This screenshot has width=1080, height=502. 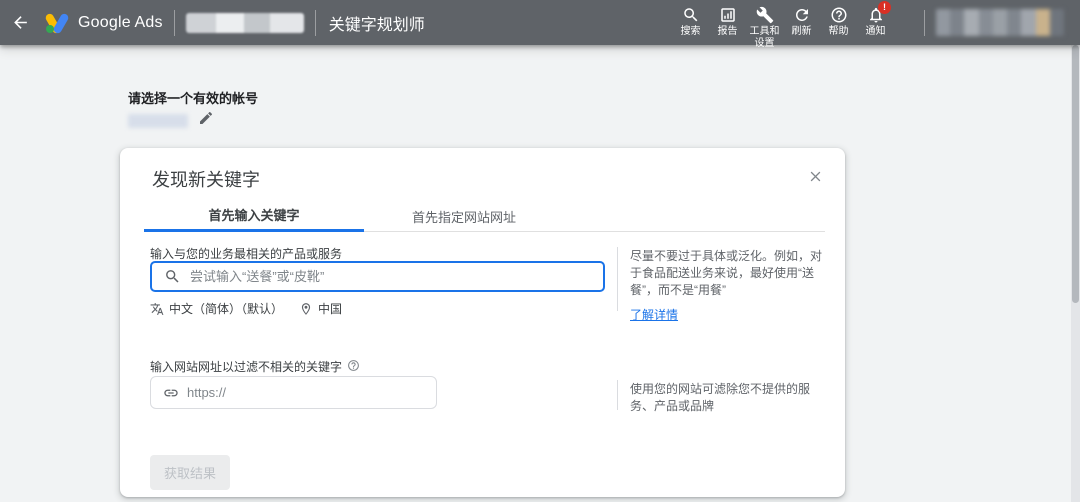 I want to click on tab-enter-keywords: 首先输入关键字, so click(x=254, y=216).